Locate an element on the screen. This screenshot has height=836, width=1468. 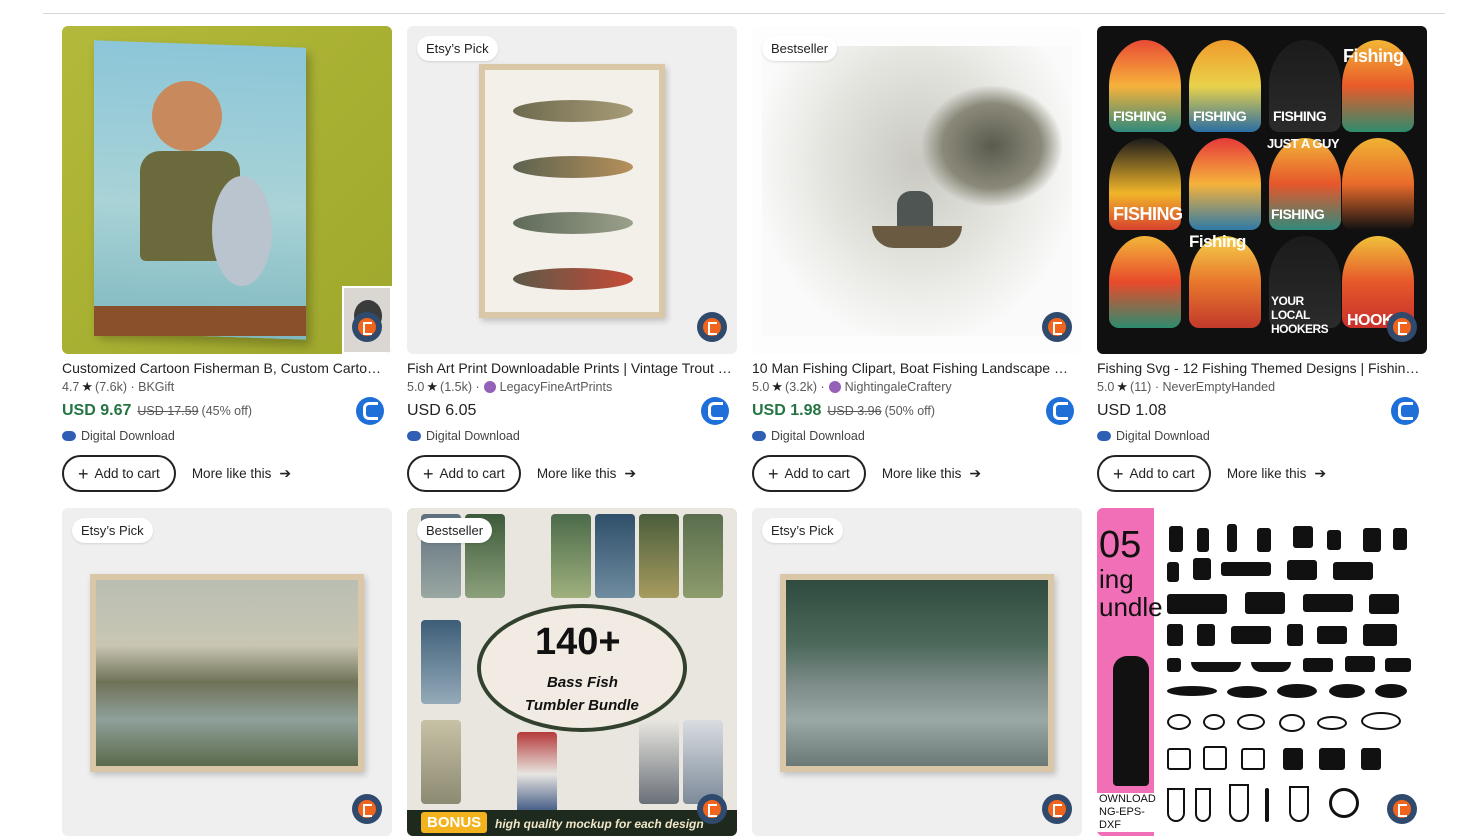
price-row: USD 6.05 is located at coordinates (572, 411).